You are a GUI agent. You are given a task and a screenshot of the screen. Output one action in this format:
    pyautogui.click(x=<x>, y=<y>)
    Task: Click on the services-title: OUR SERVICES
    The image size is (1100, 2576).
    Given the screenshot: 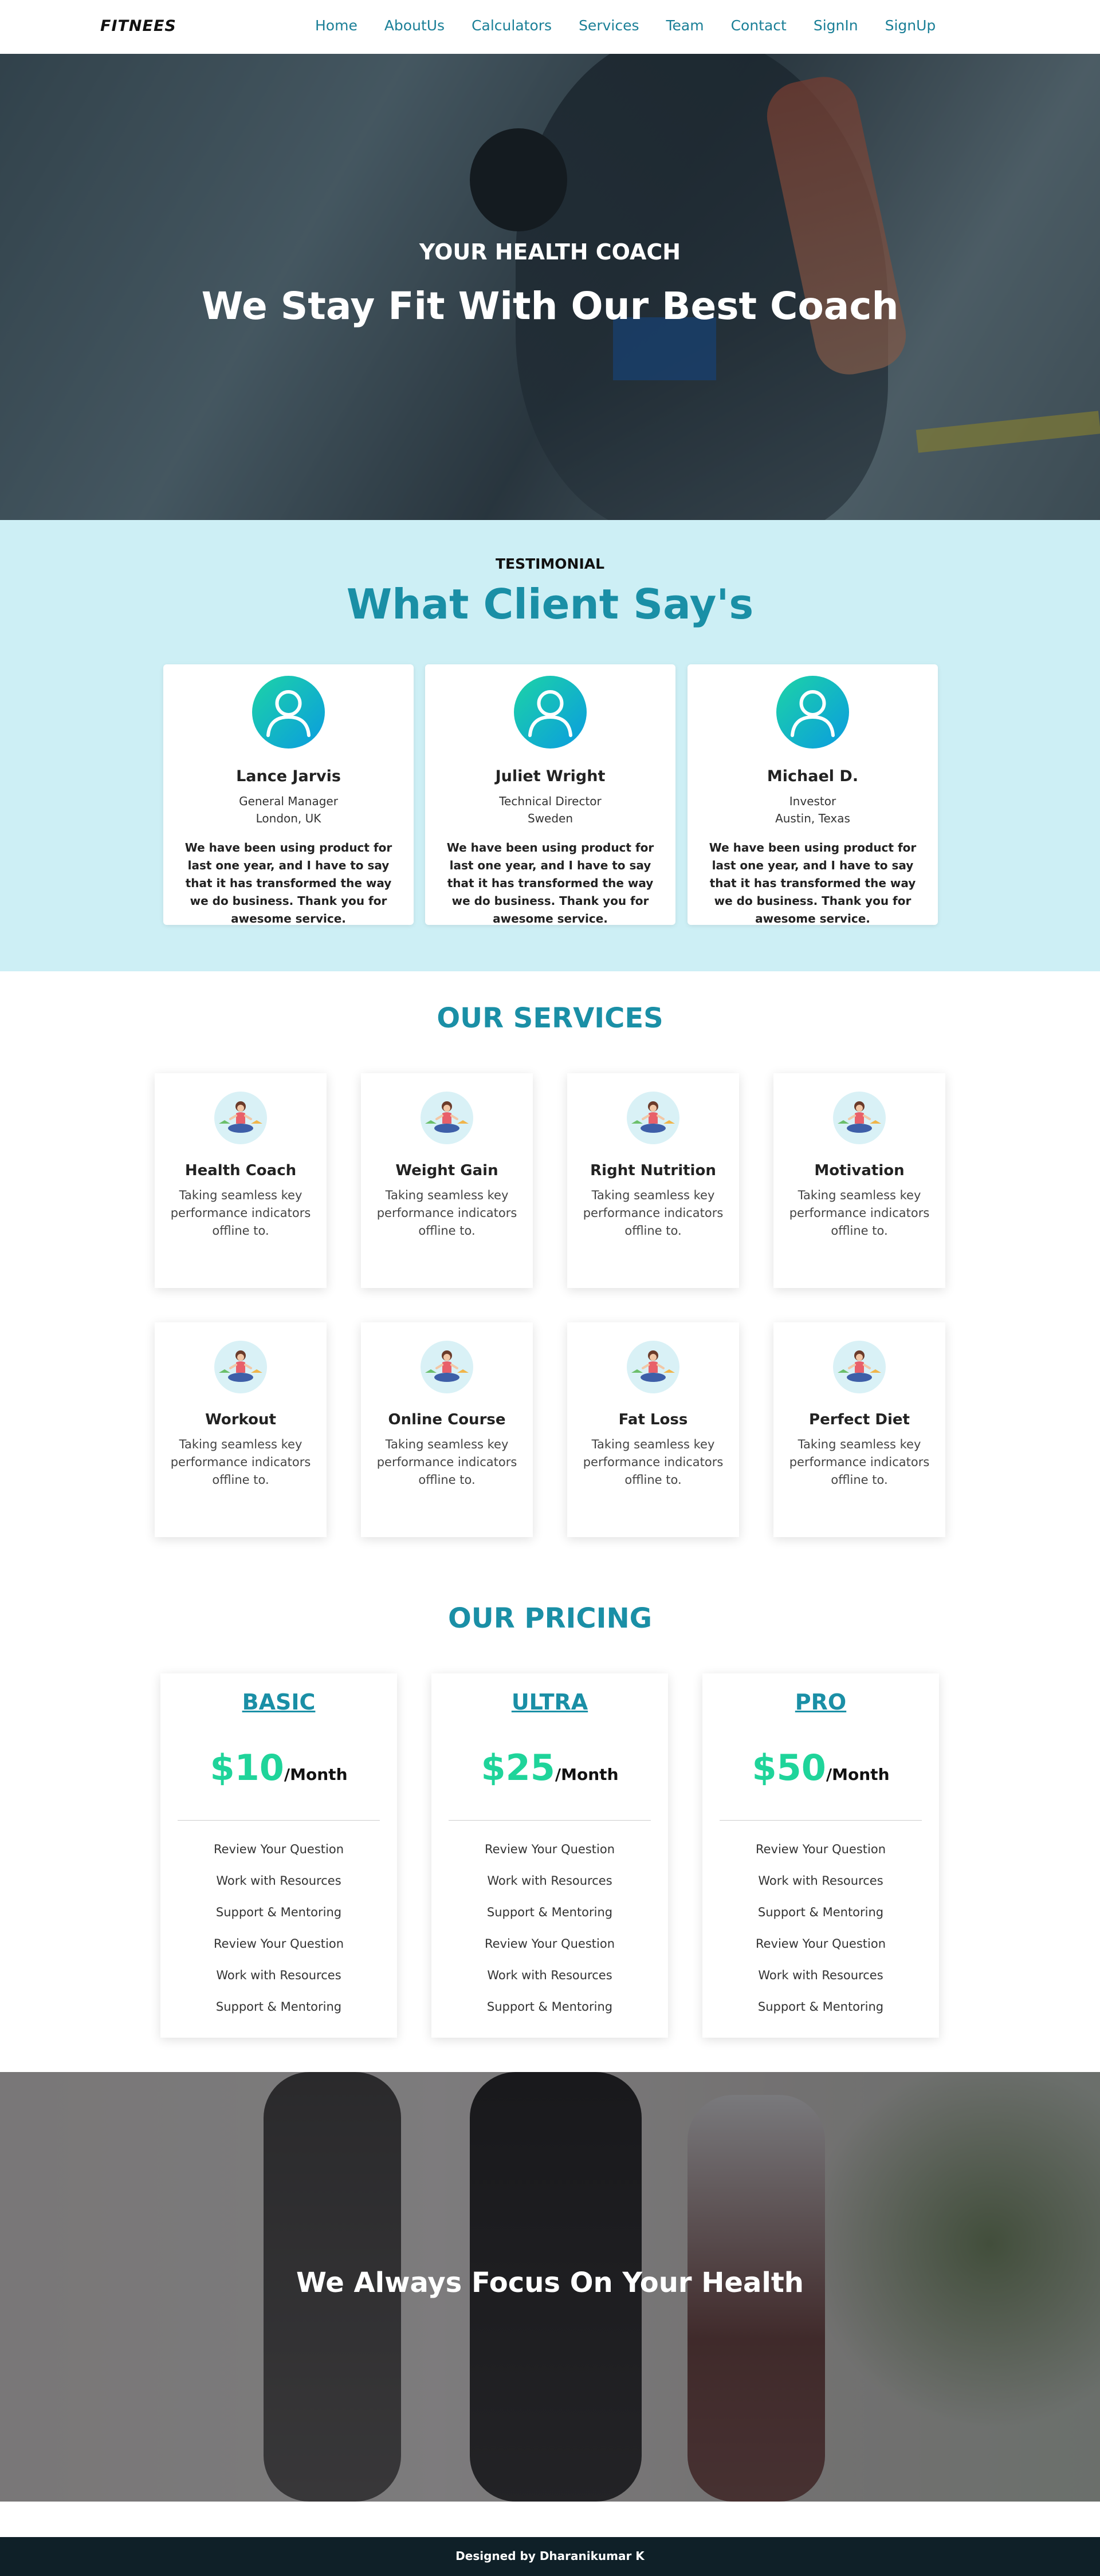 What is the action you would take?
    pyautogui.click(x=550, y=1018)
    